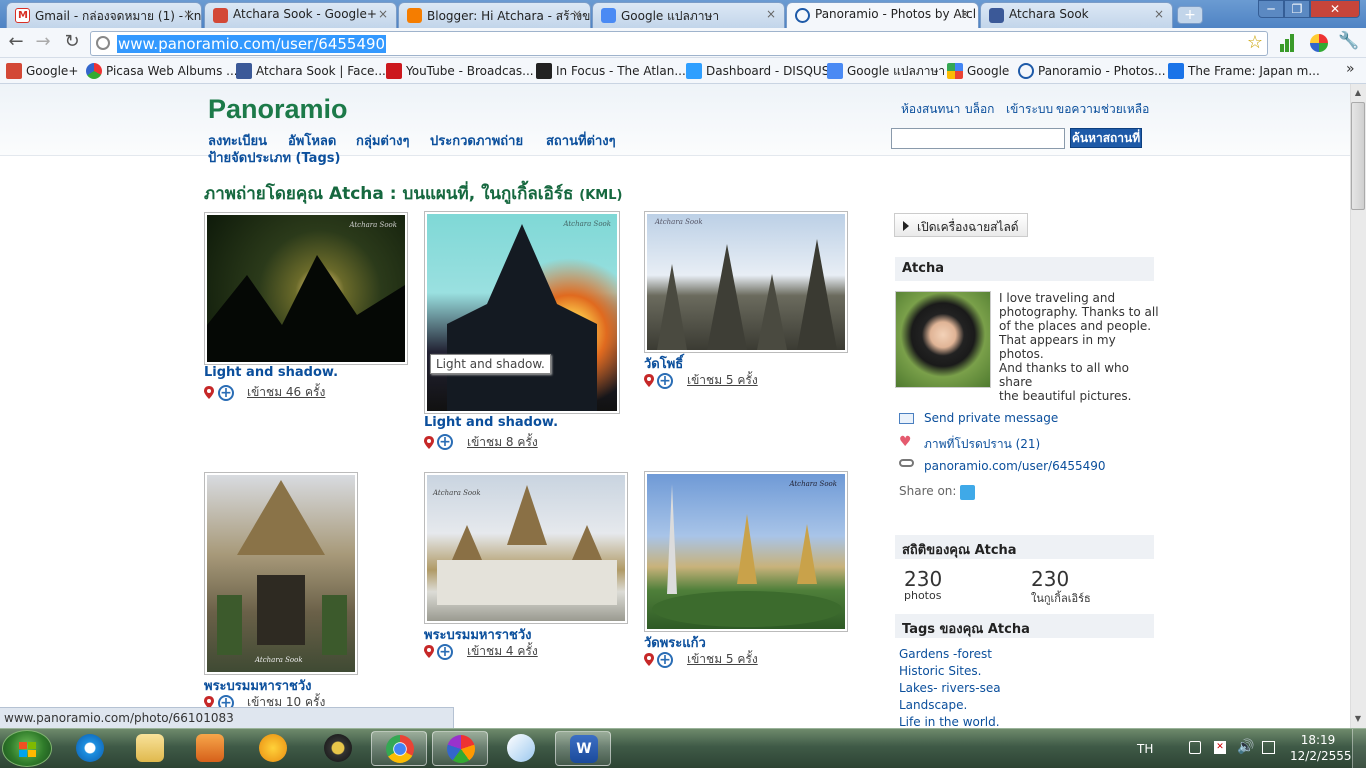  What do you see at coordinates (476, 140) in the screenshot?
I see `nav-contests: ประกวดภาพถ่าย` at bounding box center [476, 140].